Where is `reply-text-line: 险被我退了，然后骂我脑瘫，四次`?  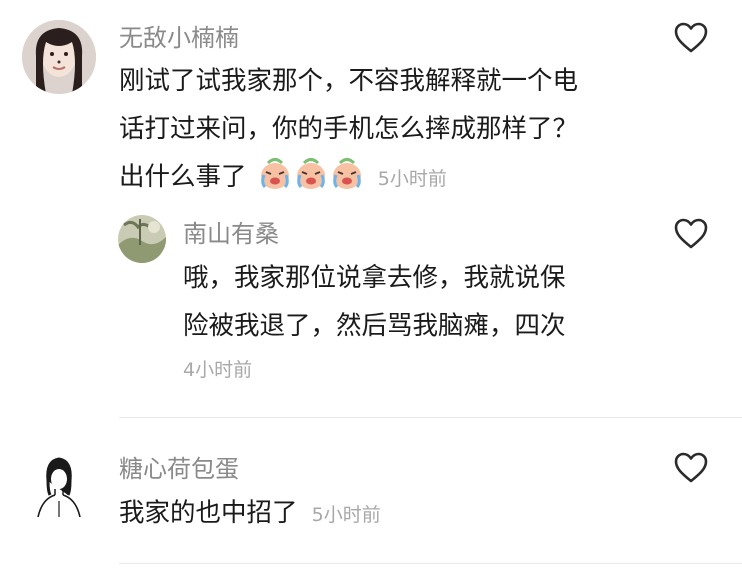 reply-text-line: 险被我退了，然后骂我脑瘫，四次 is located at coordinates (374, 326).